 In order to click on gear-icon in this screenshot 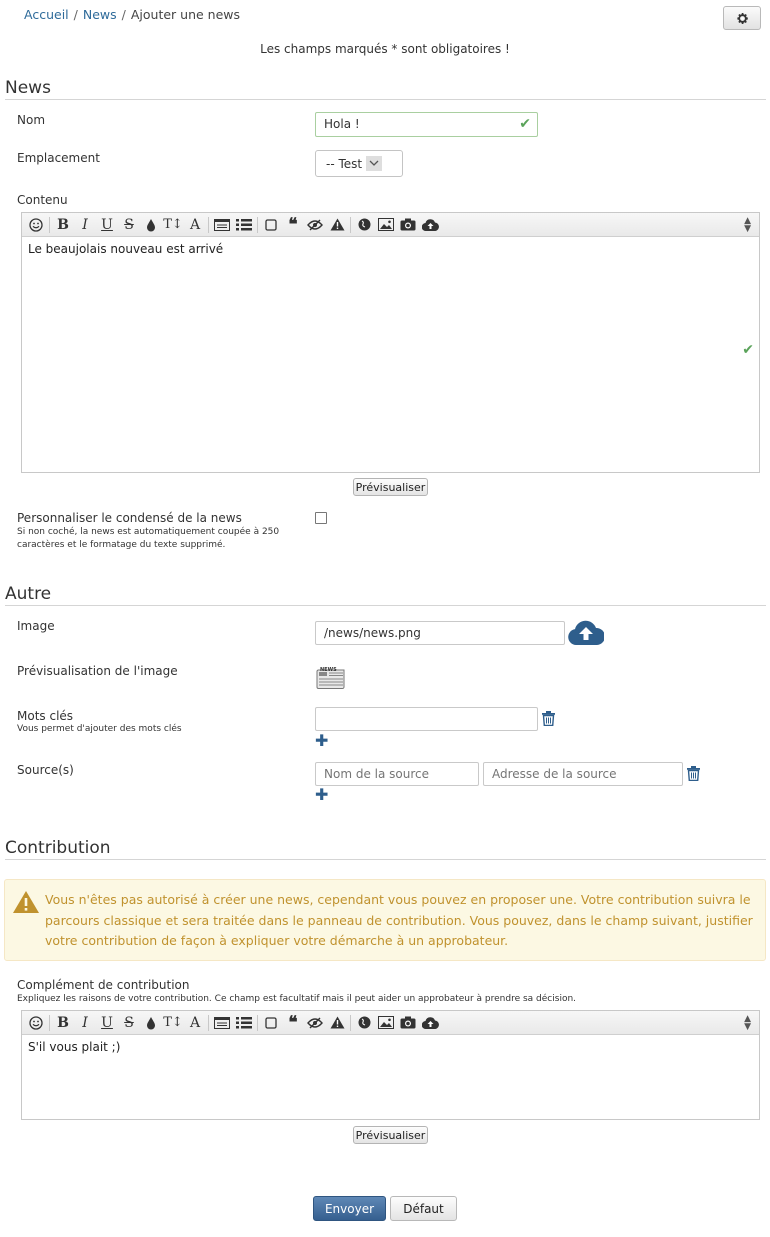, I will do `click(742, 18)`.